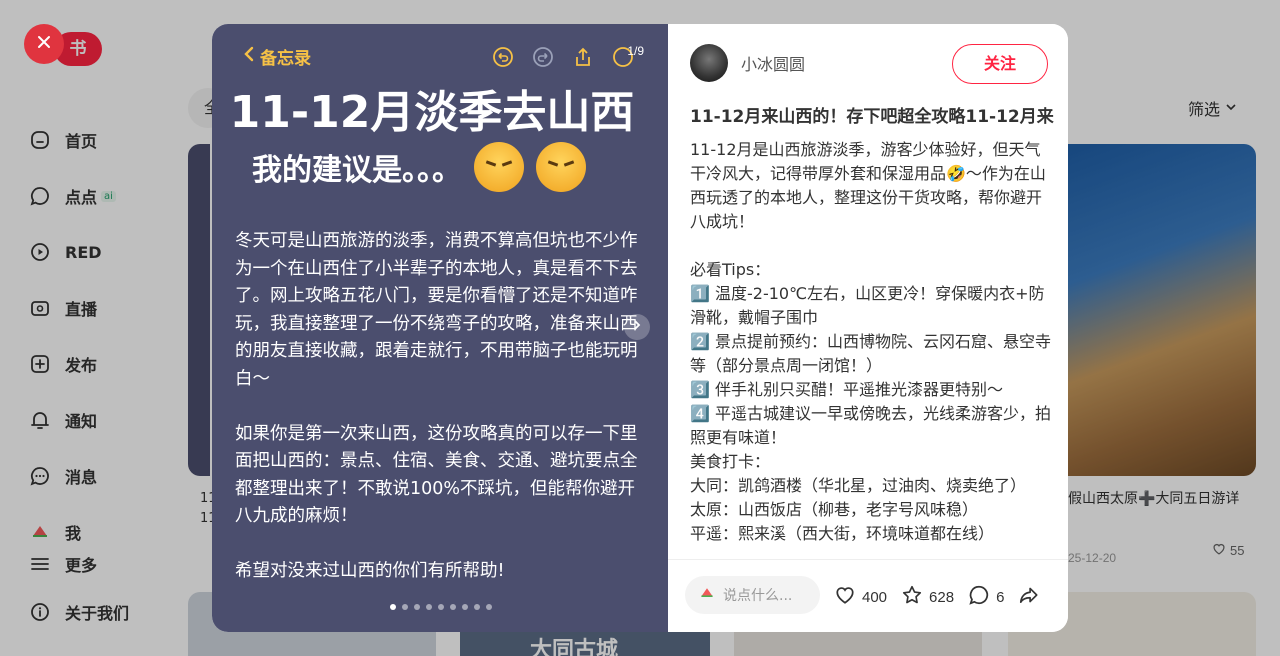 Image resolution: width=1280 pixels, height=656 pixels. What do you see at coordinates (249, 56) in the screenshot?
I see `chevron-left-icon` at bounding box center [249, 56].